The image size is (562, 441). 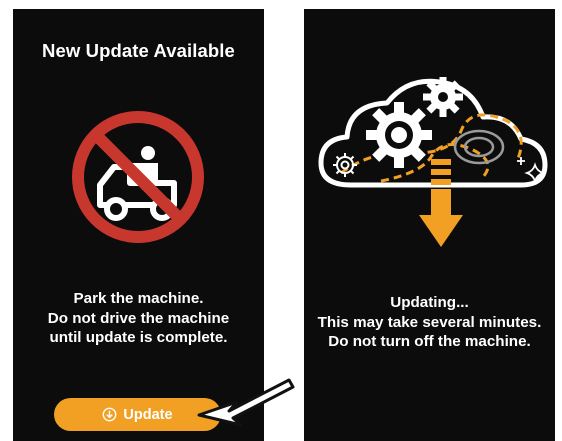 I want to click on message-line: Do not turn off the machine., so click(x=429, y=341).